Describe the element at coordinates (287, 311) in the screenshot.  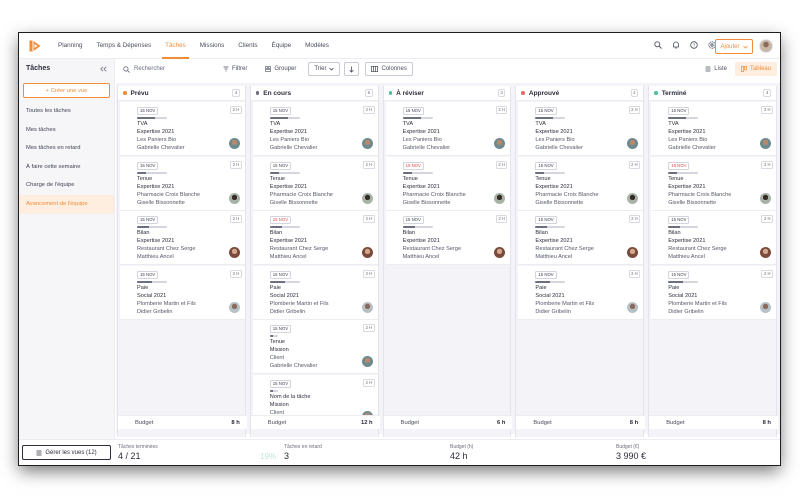
I see `assignee-name: Didier Gribelin` at that location.